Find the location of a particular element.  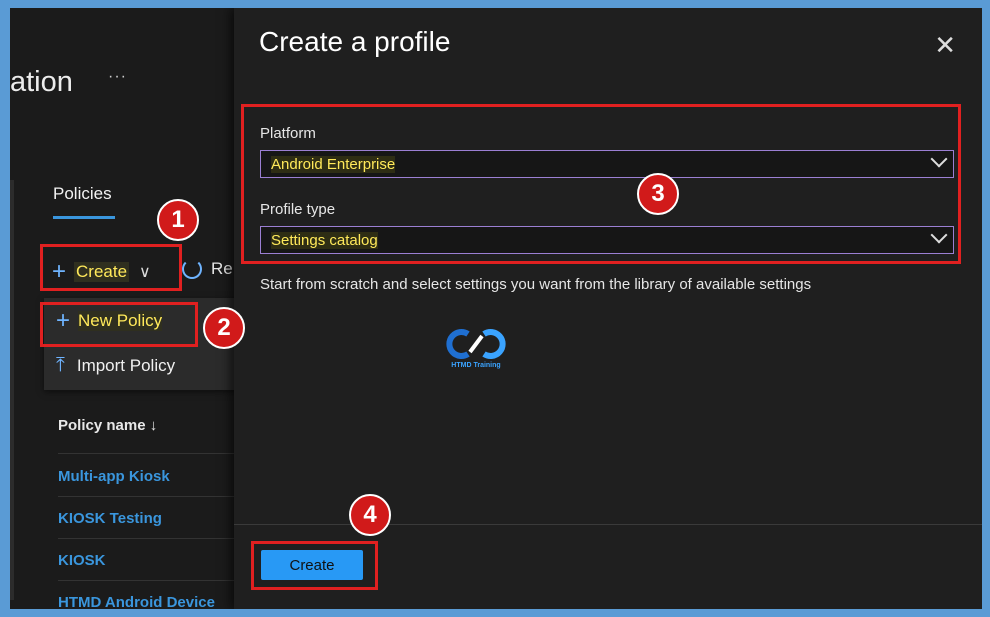

upload-icon: ⤒ is located at coordinates (60, 365).